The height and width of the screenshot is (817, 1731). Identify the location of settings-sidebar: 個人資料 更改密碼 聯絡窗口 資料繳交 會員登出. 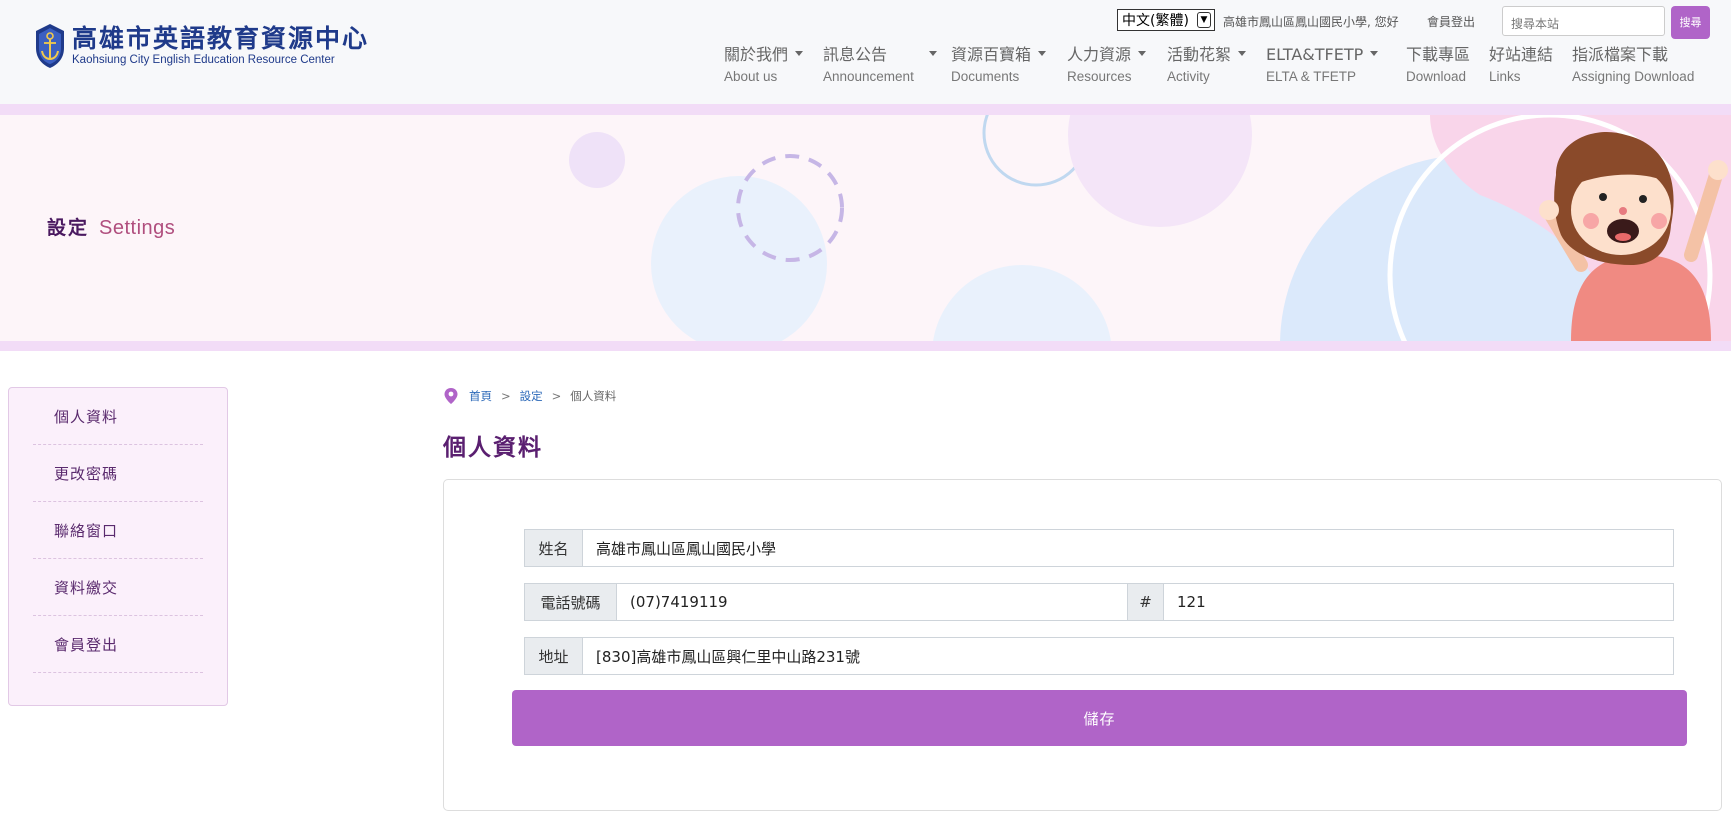
(118, 546).